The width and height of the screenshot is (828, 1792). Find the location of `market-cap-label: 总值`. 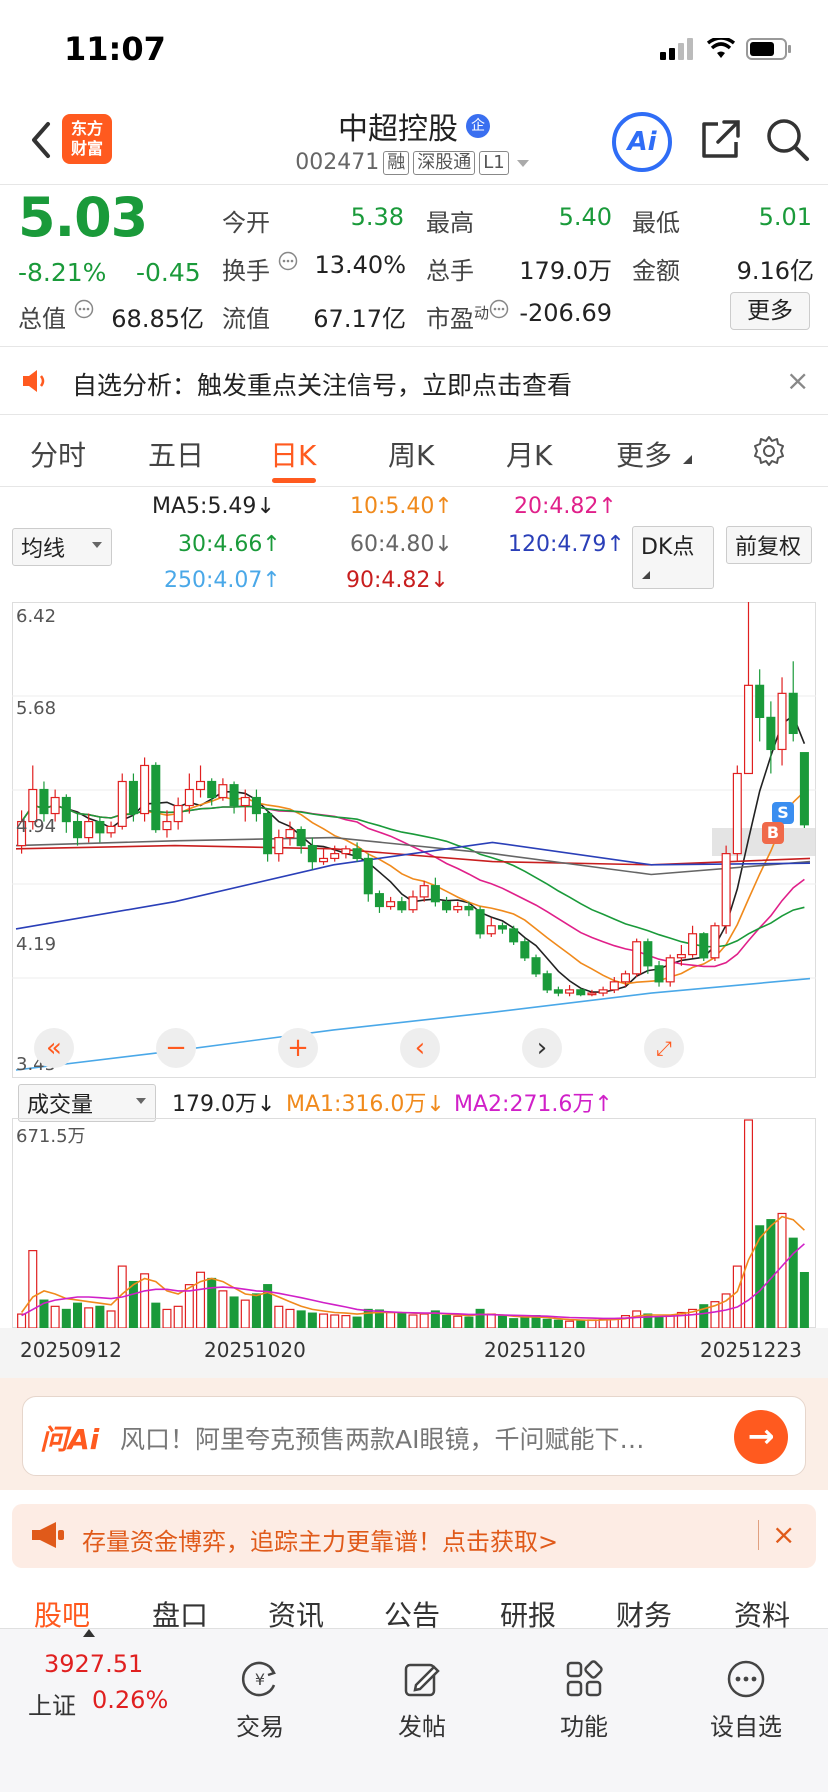

market-cap-label: 总值 is located at coordinates (56, 316).